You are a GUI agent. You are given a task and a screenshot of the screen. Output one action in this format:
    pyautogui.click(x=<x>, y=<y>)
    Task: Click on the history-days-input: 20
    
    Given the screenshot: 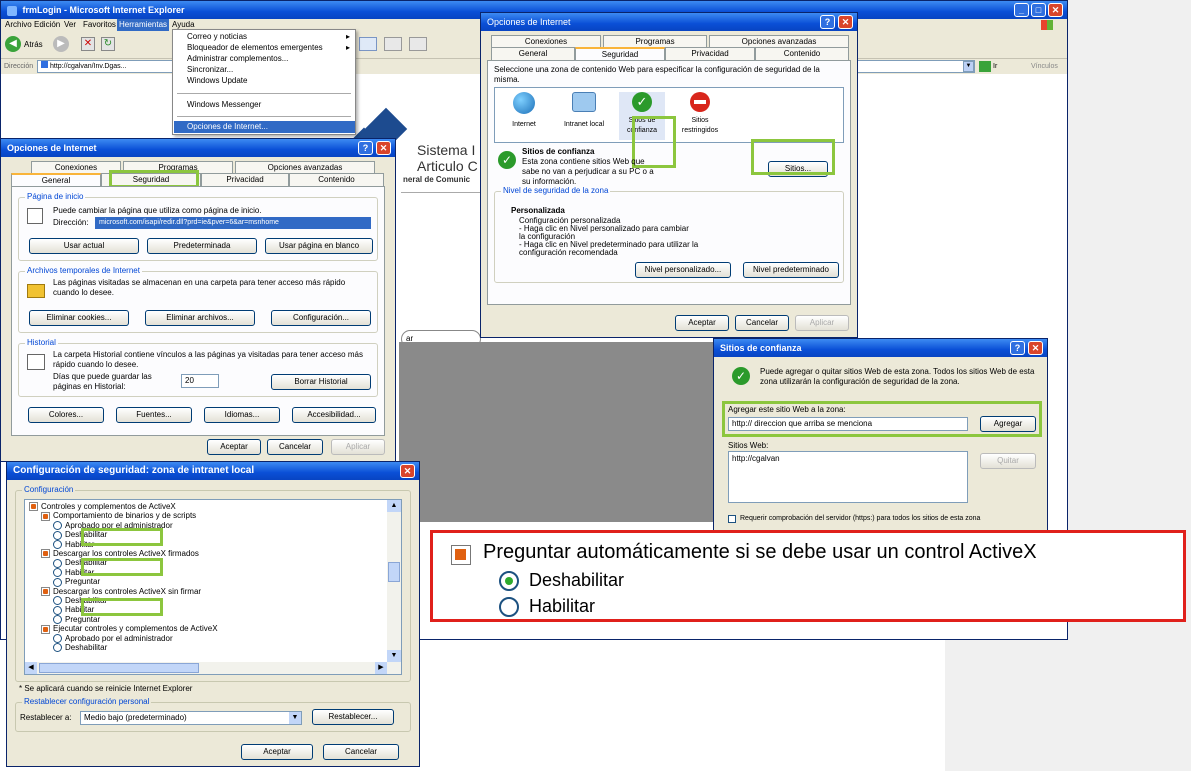 What is the action you would take?
    pyautogui.click(x=200, y=381)
    